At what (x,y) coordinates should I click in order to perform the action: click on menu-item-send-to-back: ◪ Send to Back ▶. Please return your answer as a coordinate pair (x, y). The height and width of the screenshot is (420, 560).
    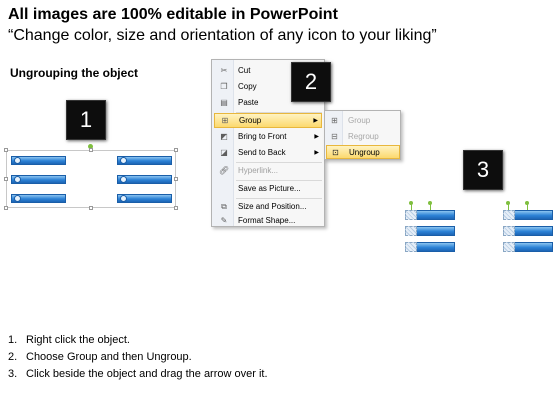
    Looking at the image, I should click on (268, 152).